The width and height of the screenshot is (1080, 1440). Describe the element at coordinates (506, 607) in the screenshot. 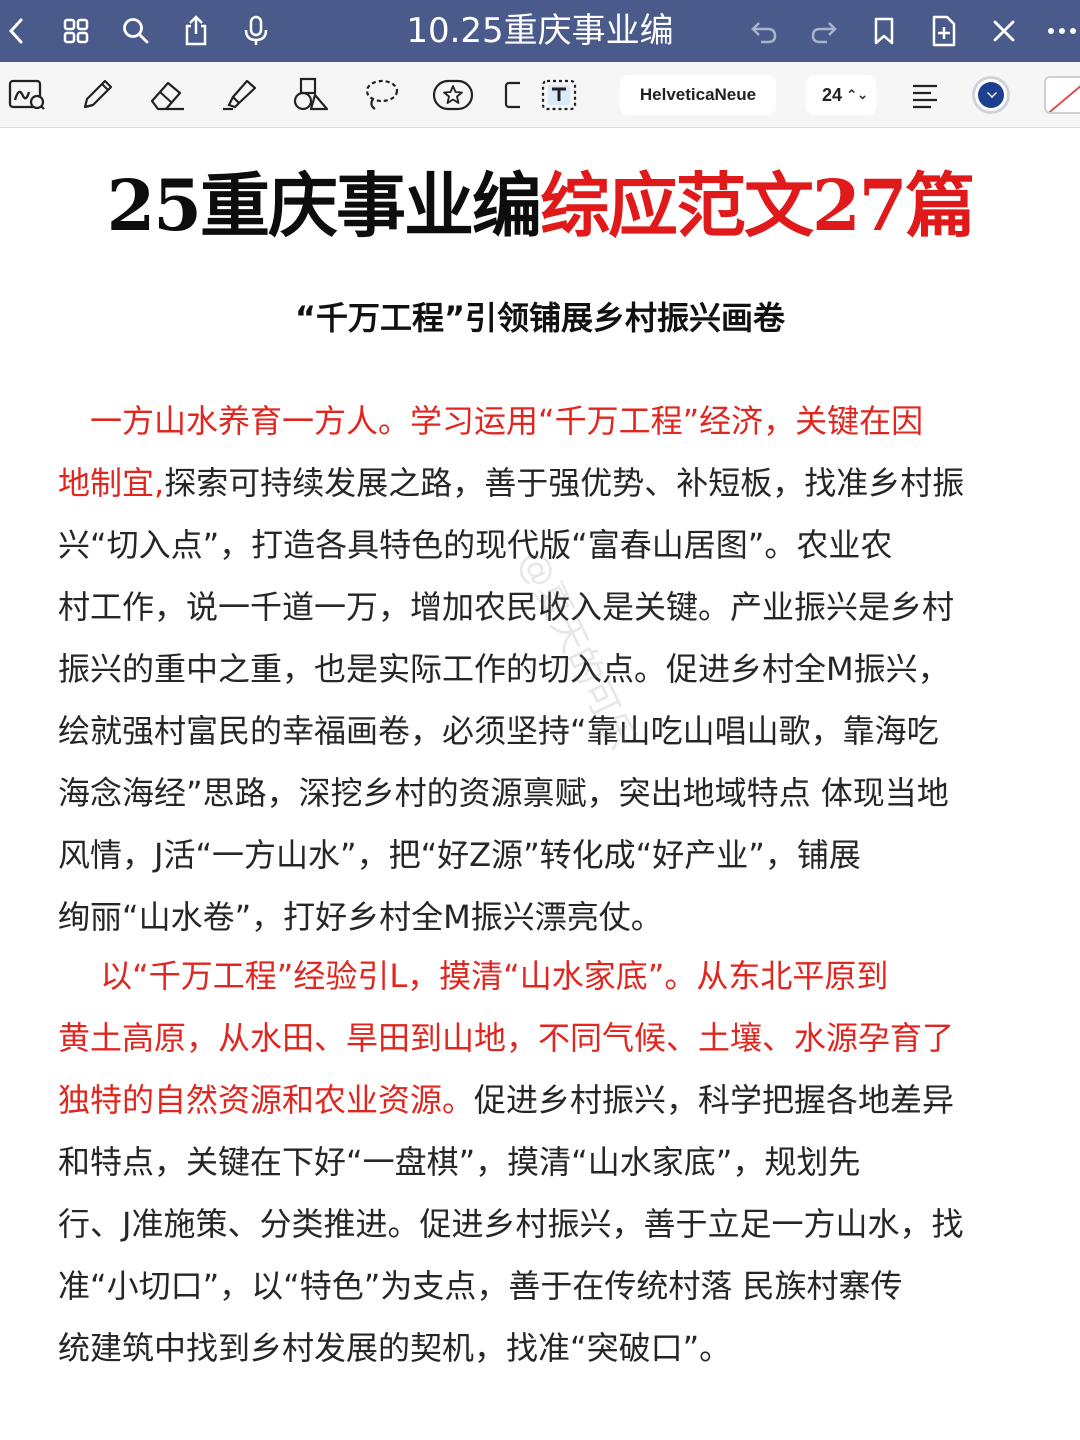

I see `body-text: 村工作，说一千道一万，增加农民收入是关键。产业振兴是乡村` at that location.